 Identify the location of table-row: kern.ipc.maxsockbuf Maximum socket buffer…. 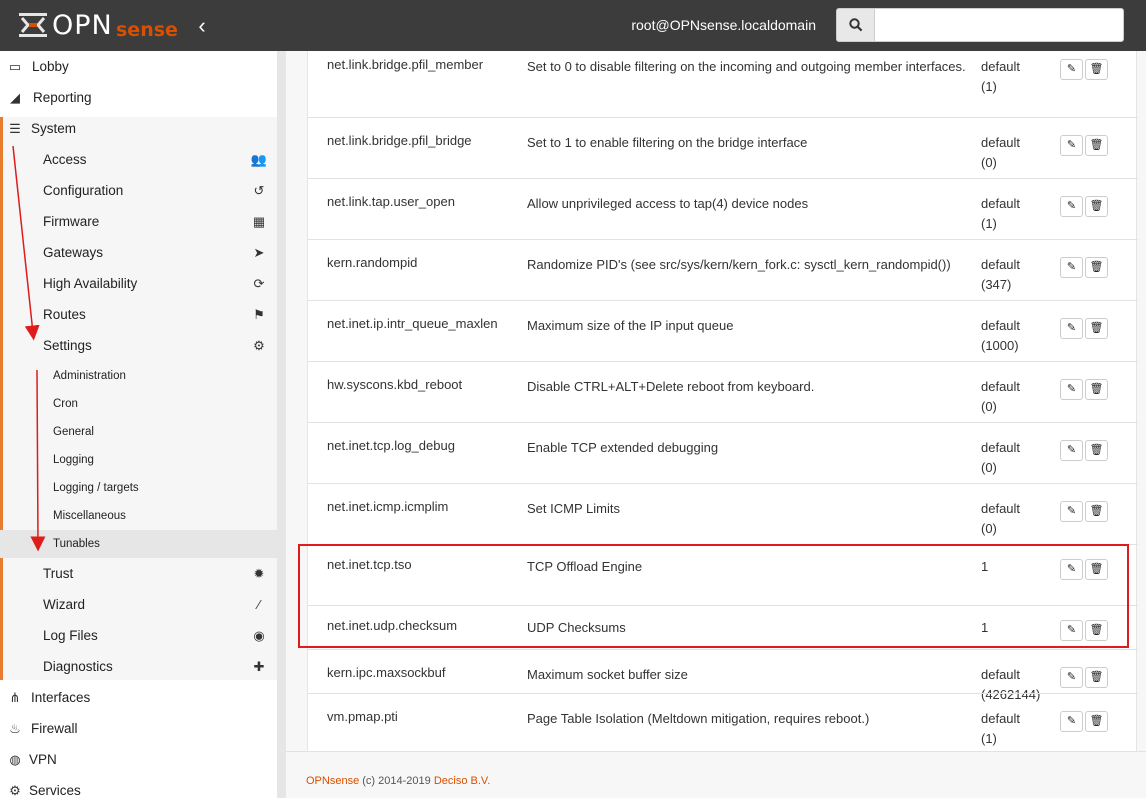
(723, 675).